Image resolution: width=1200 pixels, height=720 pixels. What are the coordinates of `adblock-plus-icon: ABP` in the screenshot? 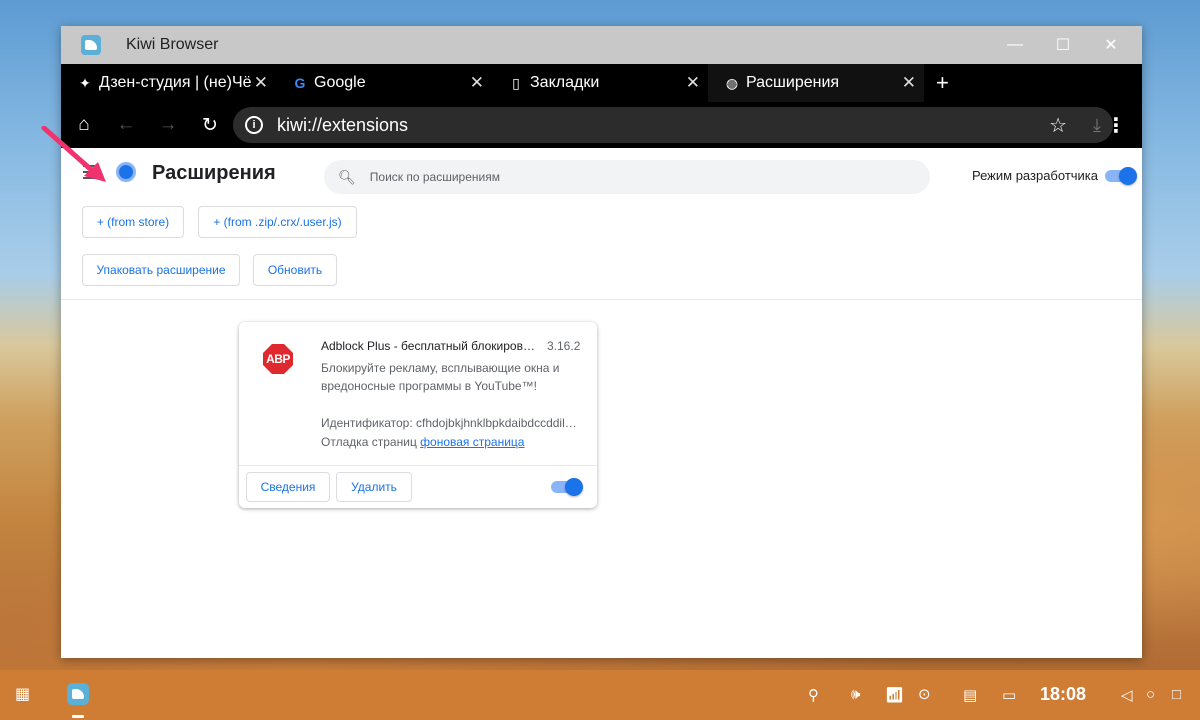 It's located at (278, 359).